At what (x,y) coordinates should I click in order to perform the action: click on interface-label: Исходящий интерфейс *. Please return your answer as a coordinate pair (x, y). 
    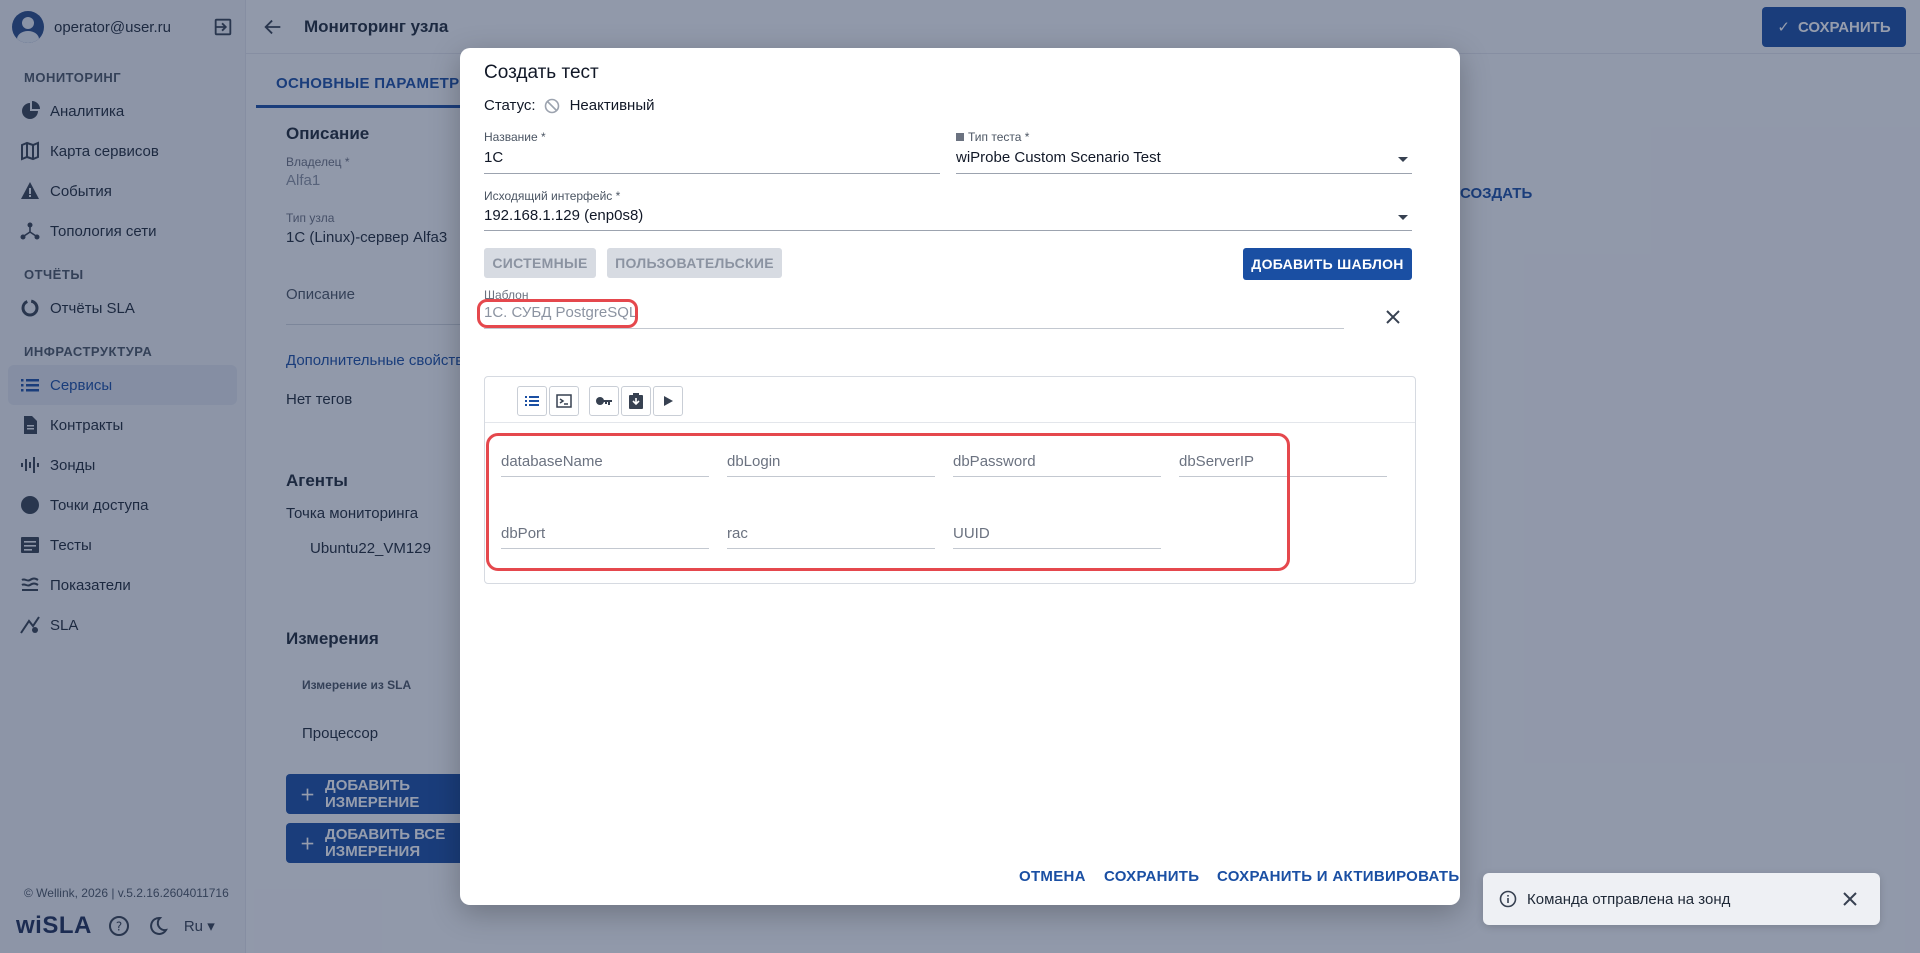
    Looking at the image, I should click on (552, 196).